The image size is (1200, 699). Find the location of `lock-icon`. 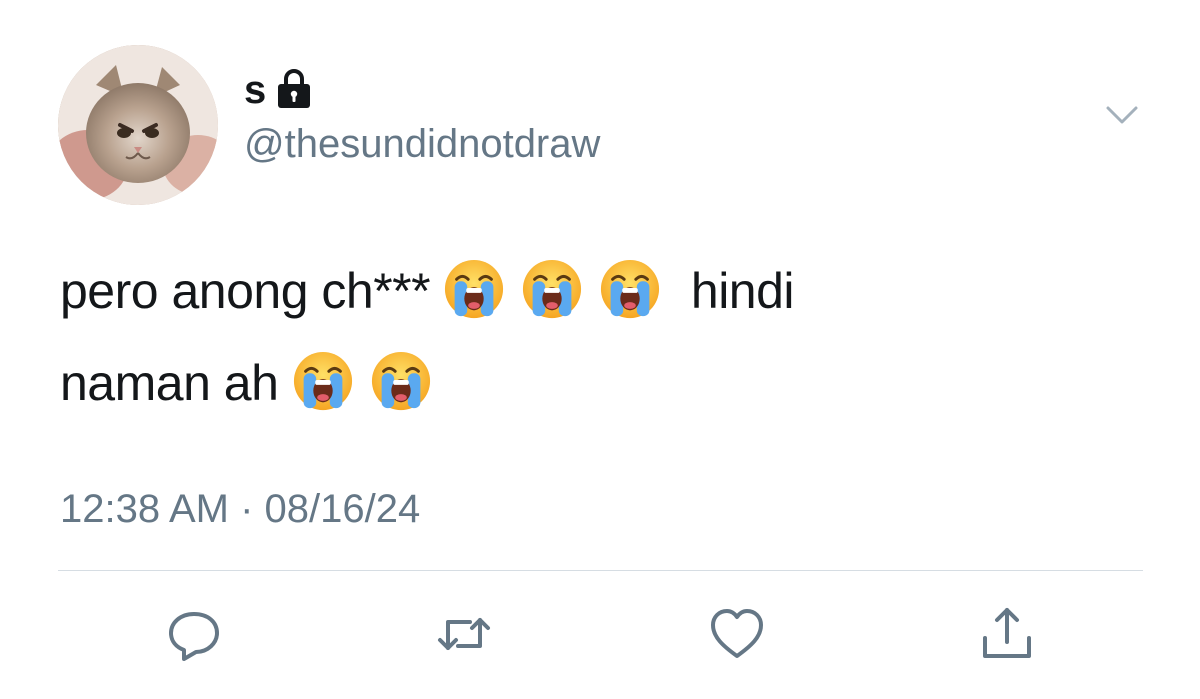

lock-icon is located at coordinates (294, 88).